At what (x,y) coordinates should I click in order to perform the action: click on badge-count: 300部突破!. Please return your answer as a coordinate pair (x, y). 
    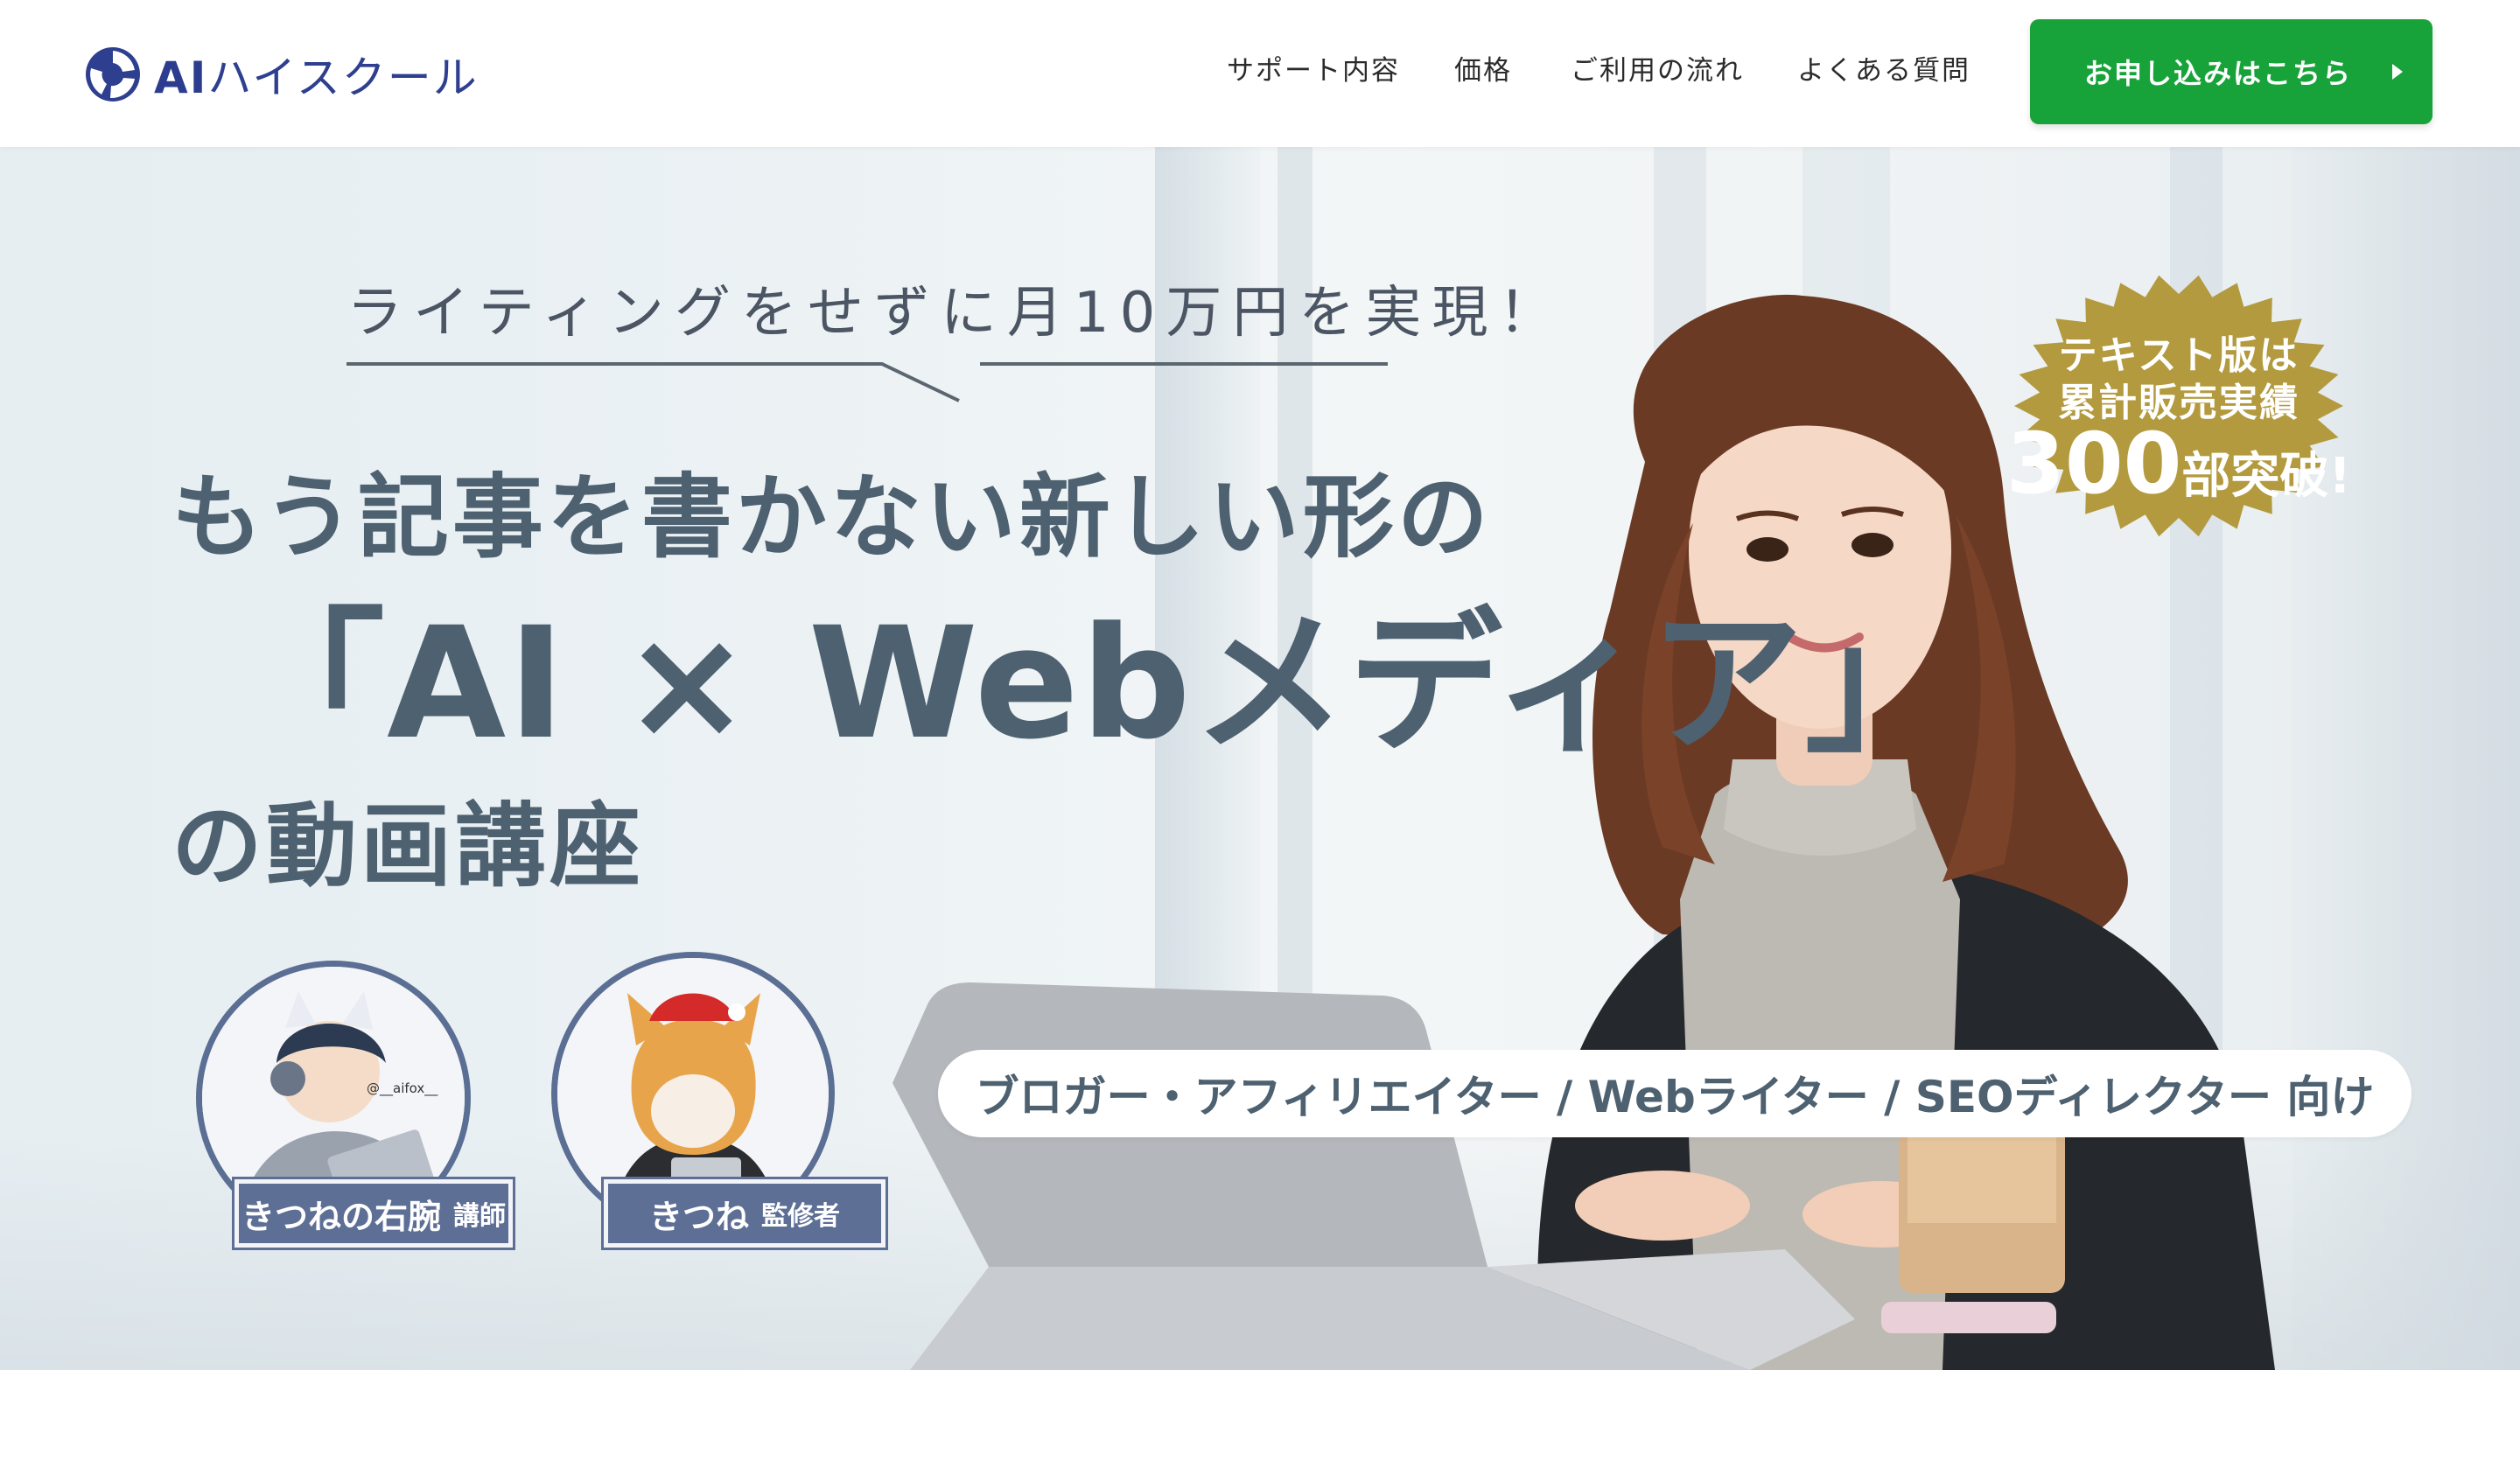
    Looking at the image, I should click on (2179, 464).